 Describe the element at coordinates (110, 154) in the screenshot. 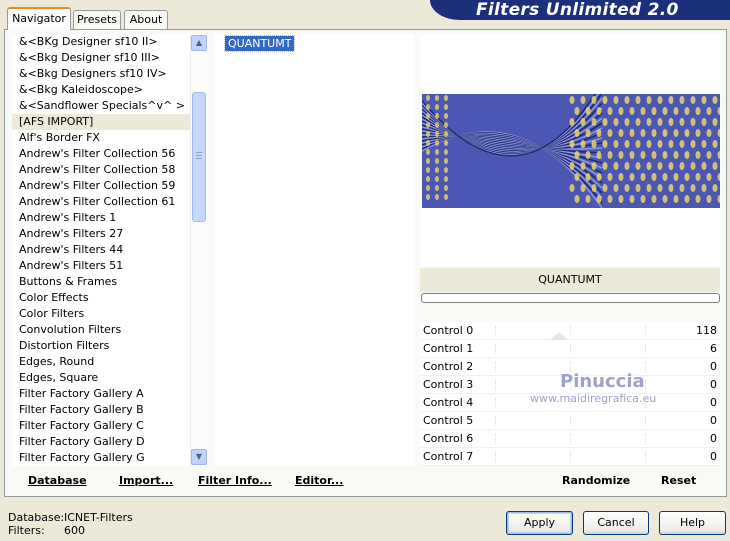

I see `list-item: Andrew's Filter Collection 56` at that location.